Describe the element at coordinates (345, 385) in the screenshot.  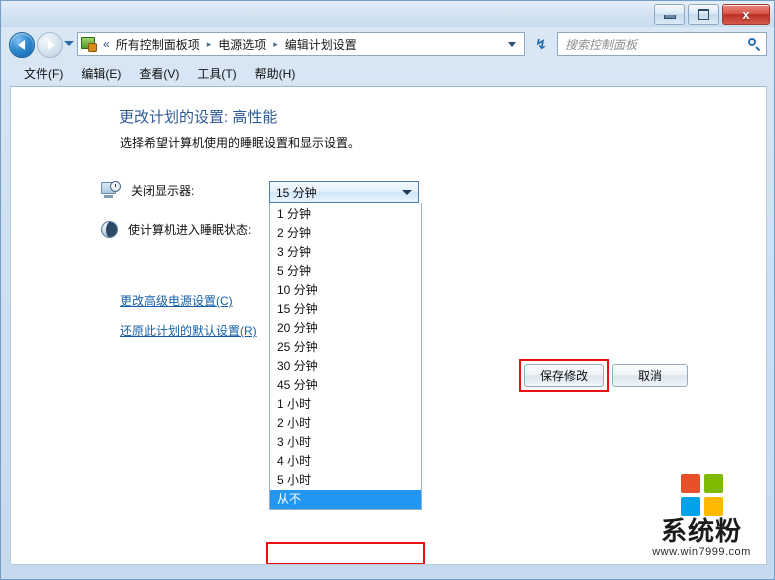
I see `dropdown-option: 45 分钟` at that location.